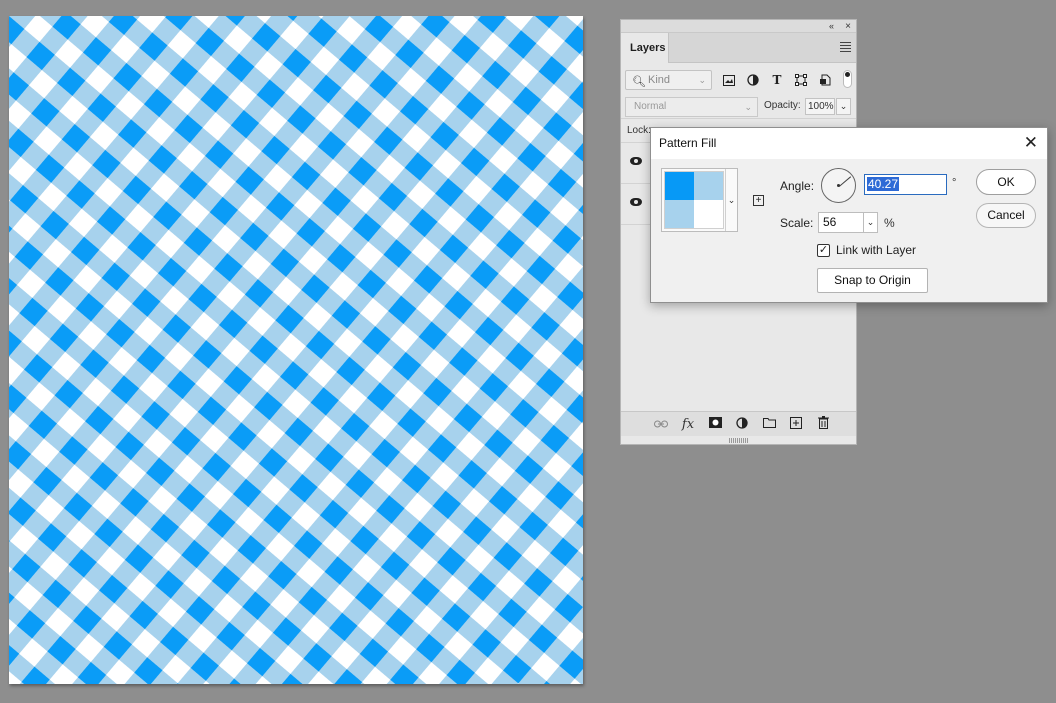 The width and height of the screenshot is (1056, 703). Describe the element at coordinates (820, 106) in the screenshot. I see `opacity-input: 100%` at that location.